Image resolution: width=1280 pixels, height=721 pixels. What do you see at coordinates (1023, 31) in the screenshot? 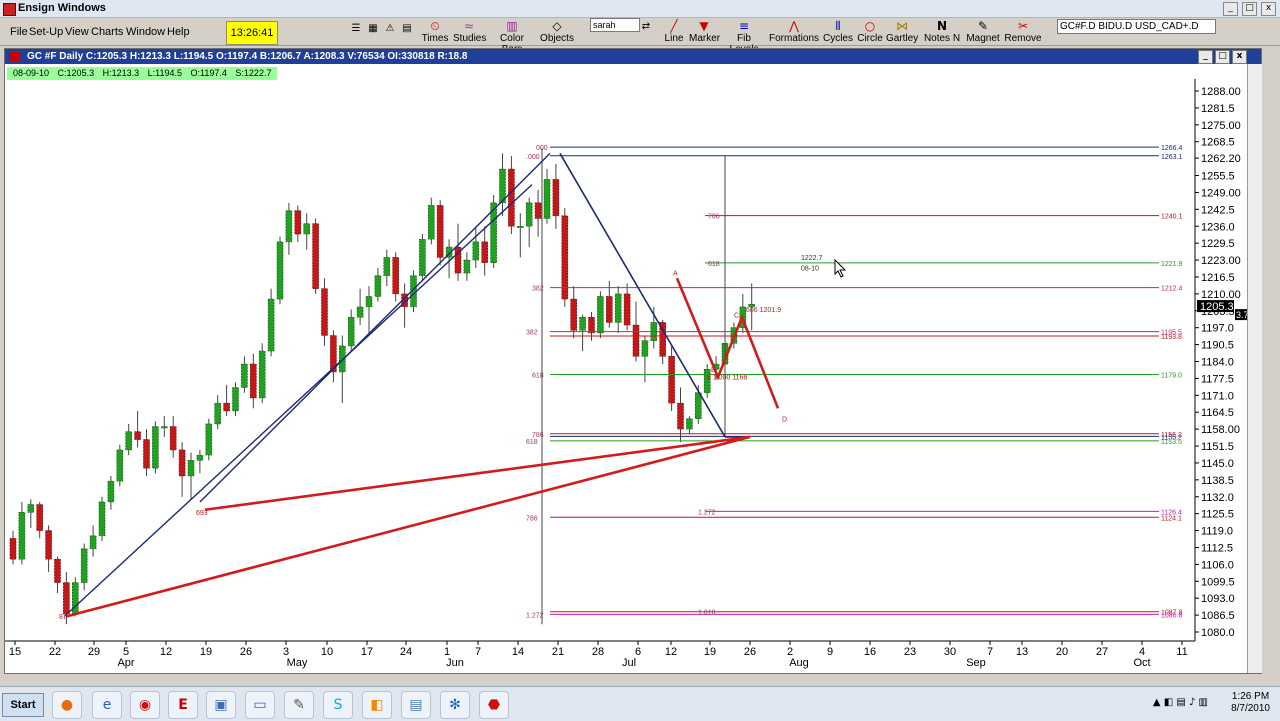
I see `remove-button: ✂ Remove` at bounding box center [1023, 31].